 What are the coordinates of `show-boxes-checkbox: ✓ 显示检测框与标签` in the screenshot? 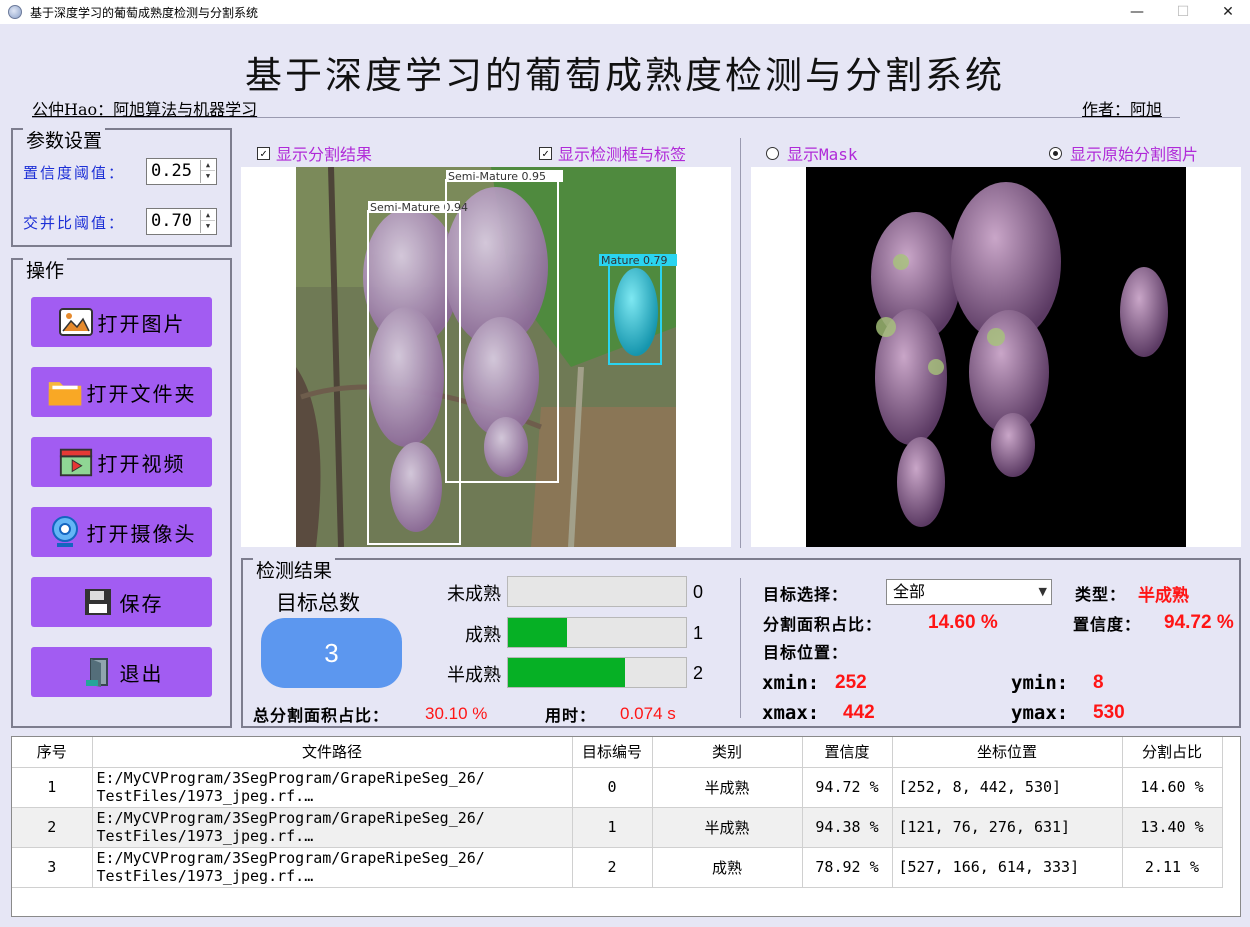 It's located at (612, 153).